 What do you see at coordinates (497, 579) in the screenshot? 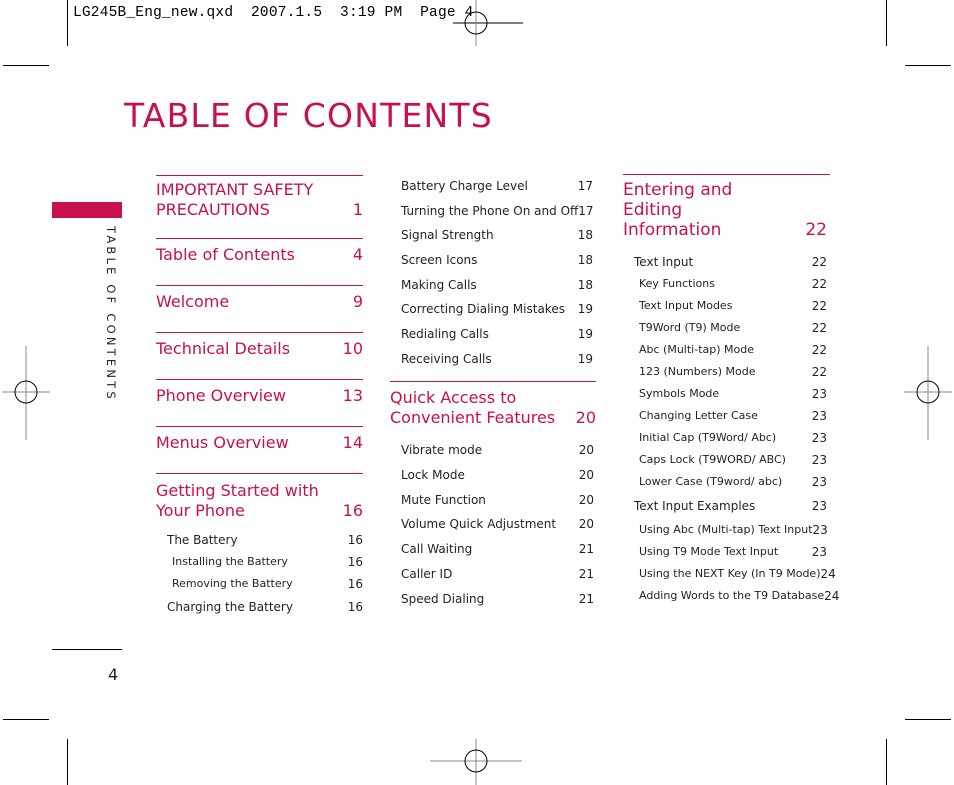
I see `toc-entry: Caller ID 21` at bounding box center [497, 579].